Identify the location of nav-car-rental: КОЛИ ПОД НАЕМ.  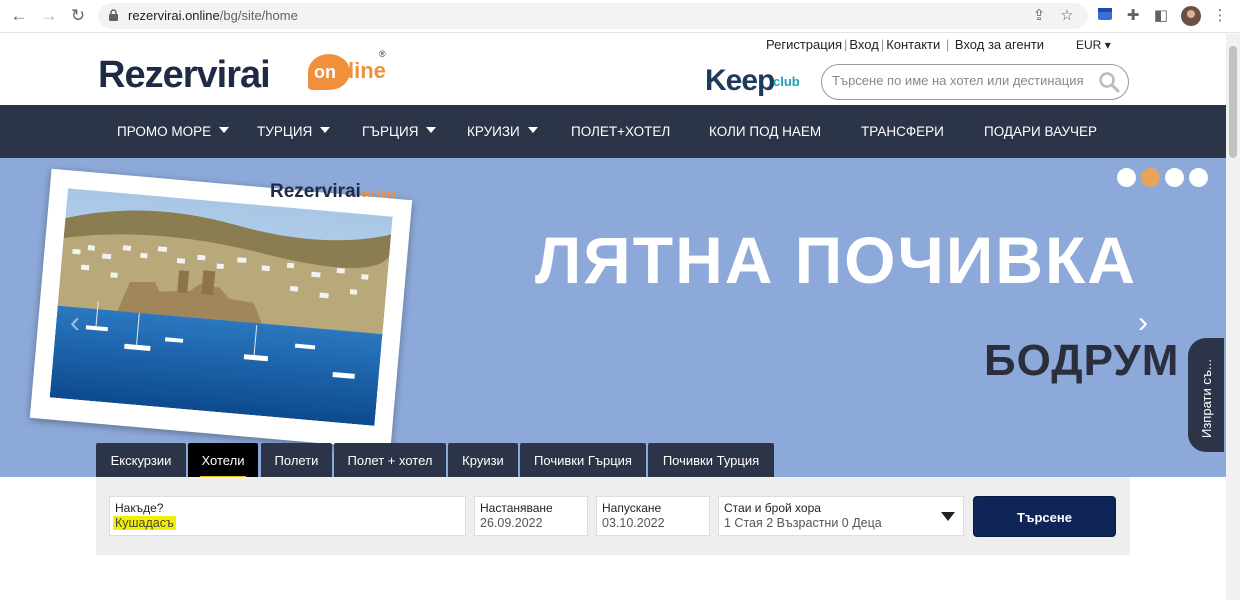
(765, 131).